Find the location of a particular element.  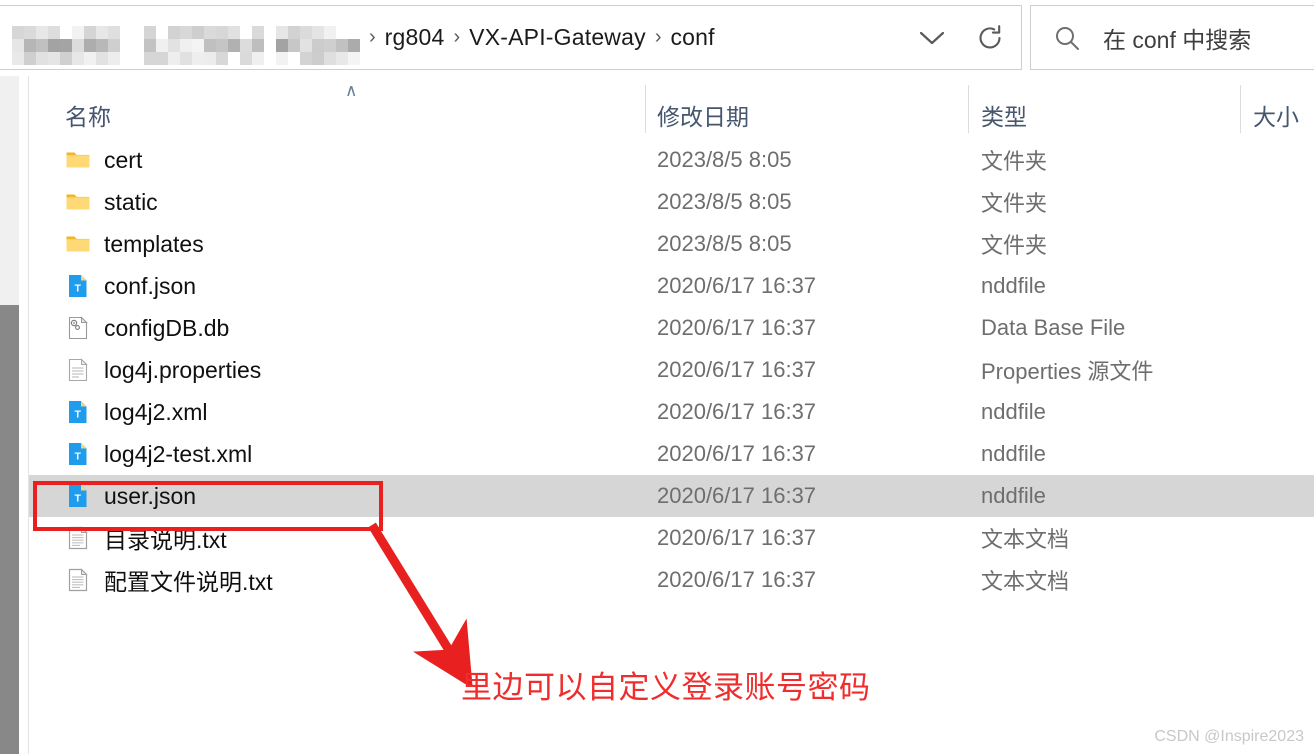

file-name-cell: configDB.db is located at coordinates (147, 328).